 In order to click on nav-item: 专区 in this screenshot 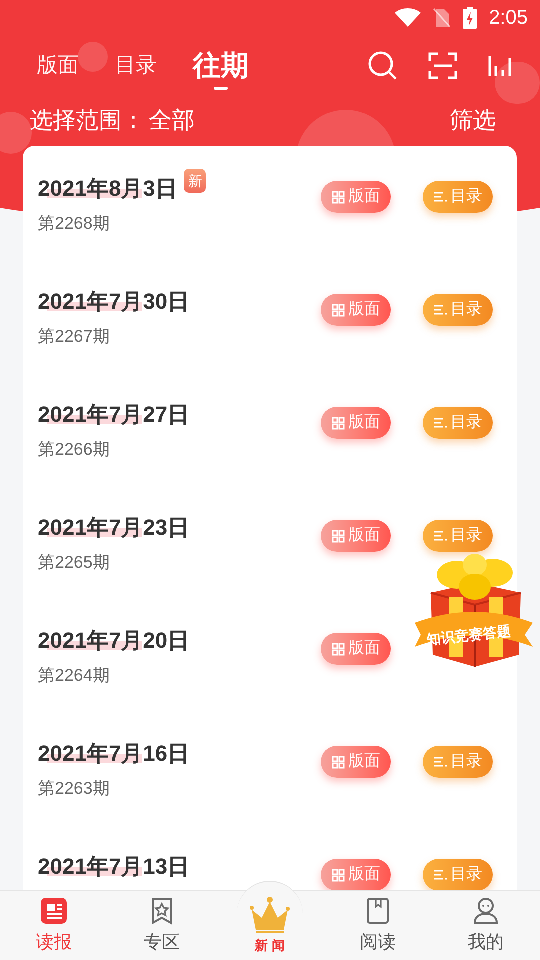, I will do `click(162, 925)`.